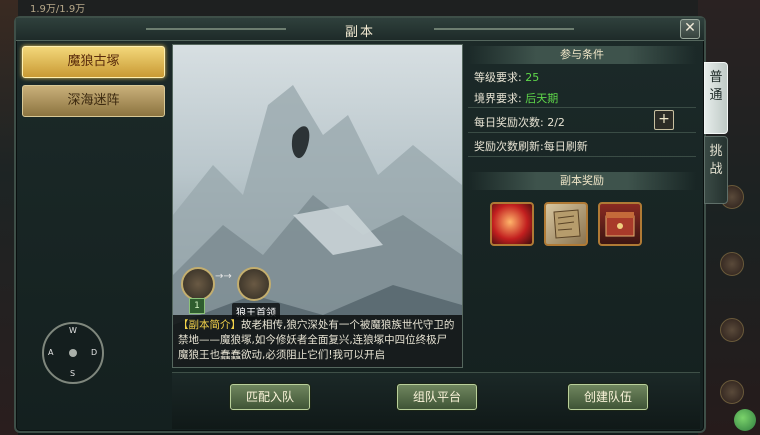  Describe the element at coordinates (582, 181) in the screenshot. I see `rewards-header: 副本奖励` at that location.